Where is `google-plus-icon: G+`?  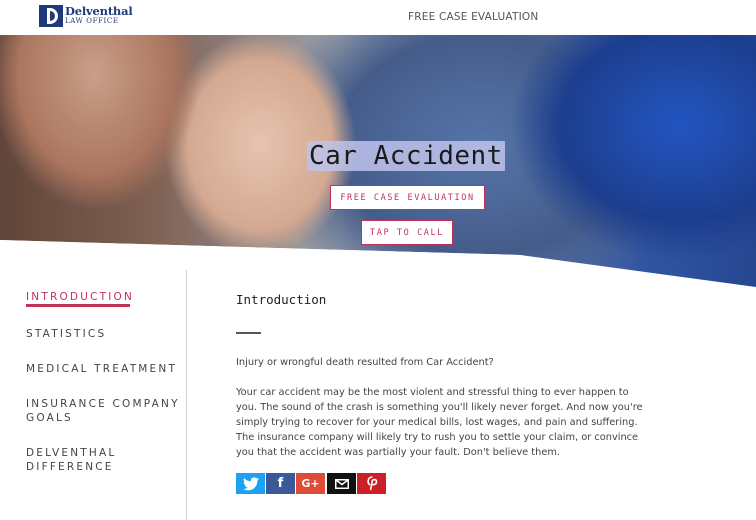
google-plus-icon: G+ is located at coordinates (310, 483).